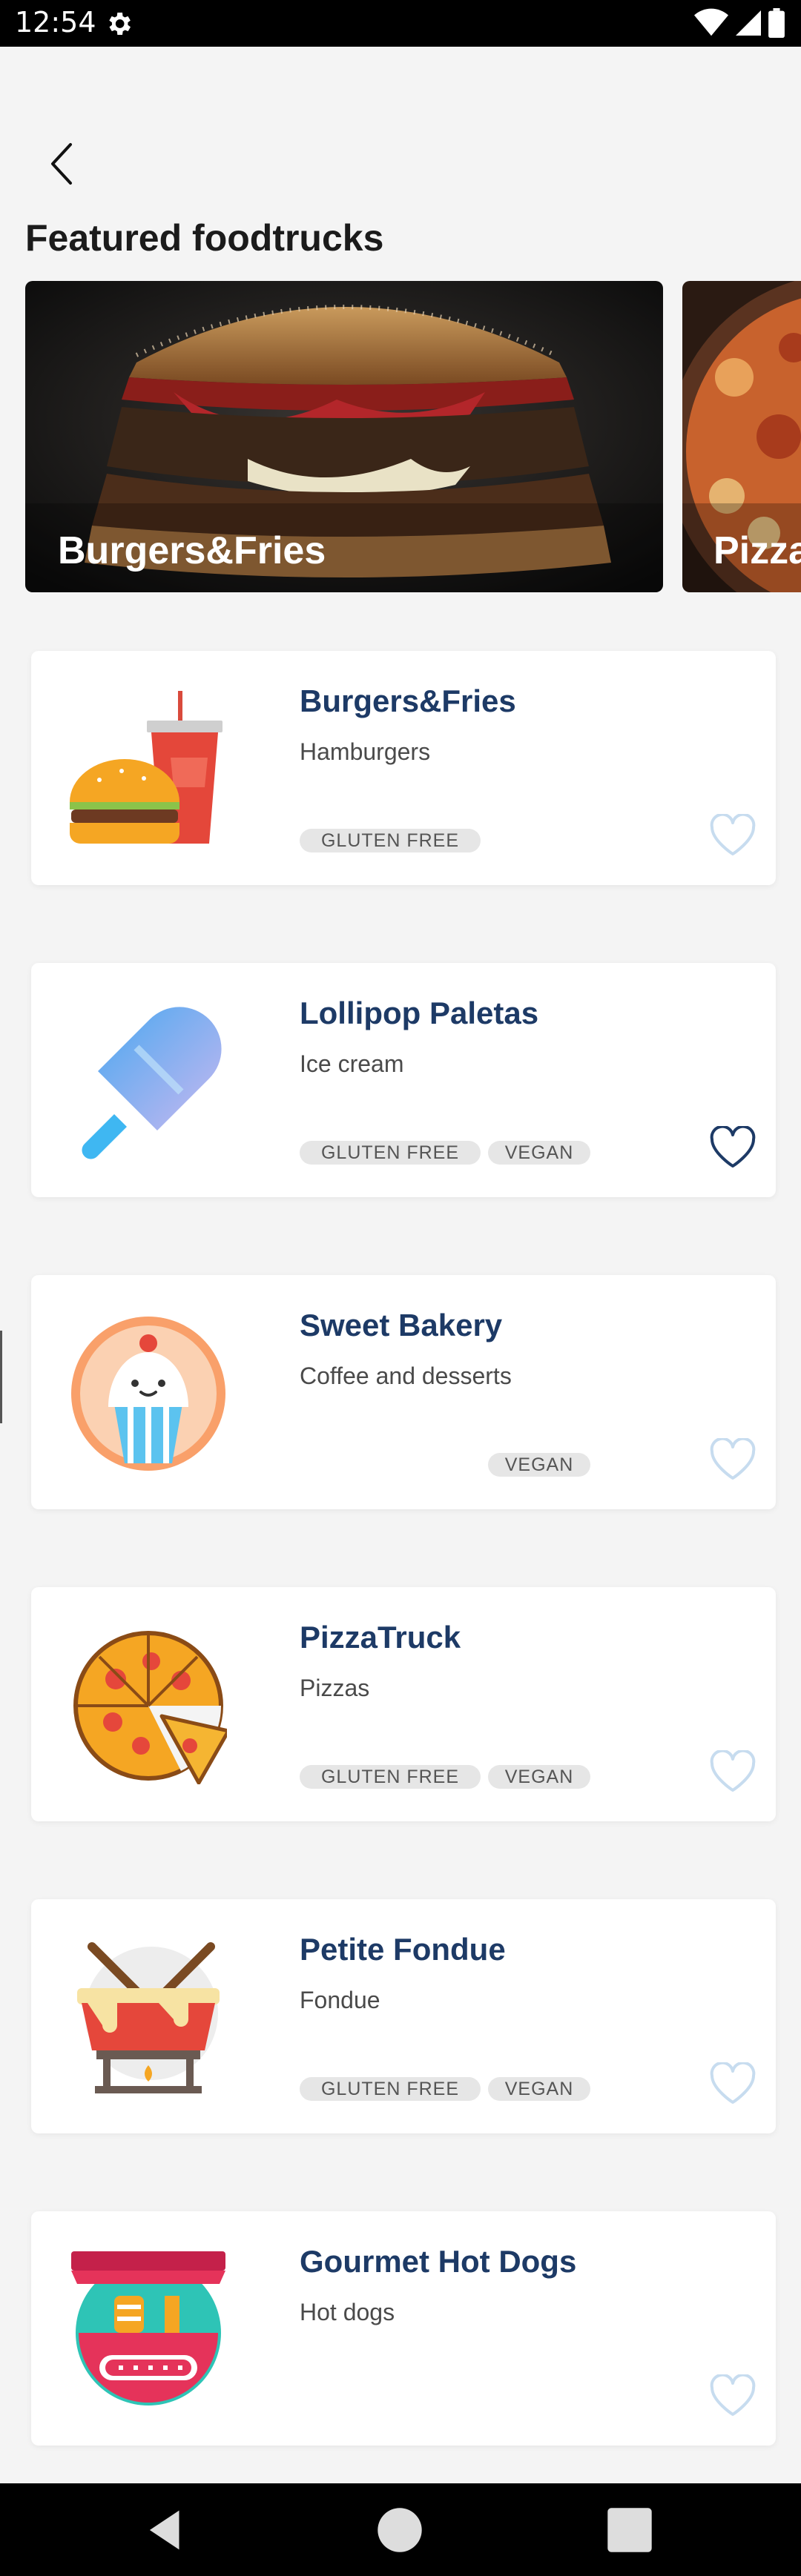  Describe the element at coordinates (205, 238) in the screenshot. I see `page-title: Featured foodtrucks` at that location.